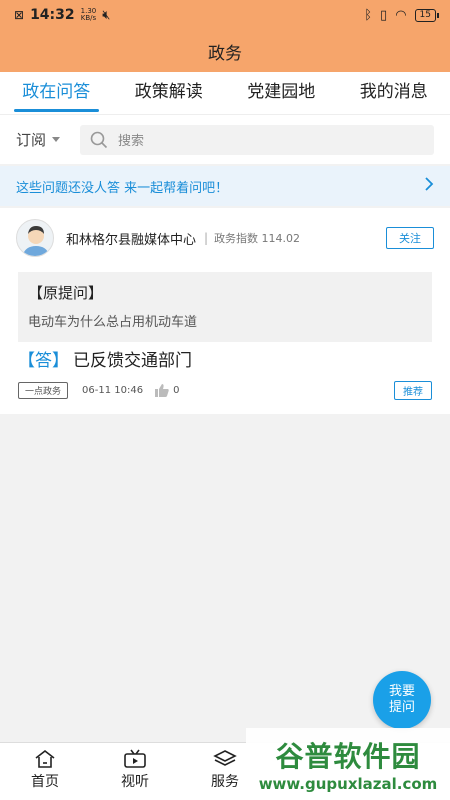  What do you see at coordinates (169, 93) in the screenshot?
I see `tab-policy: 政策解读` at bounding box center [169, 93].